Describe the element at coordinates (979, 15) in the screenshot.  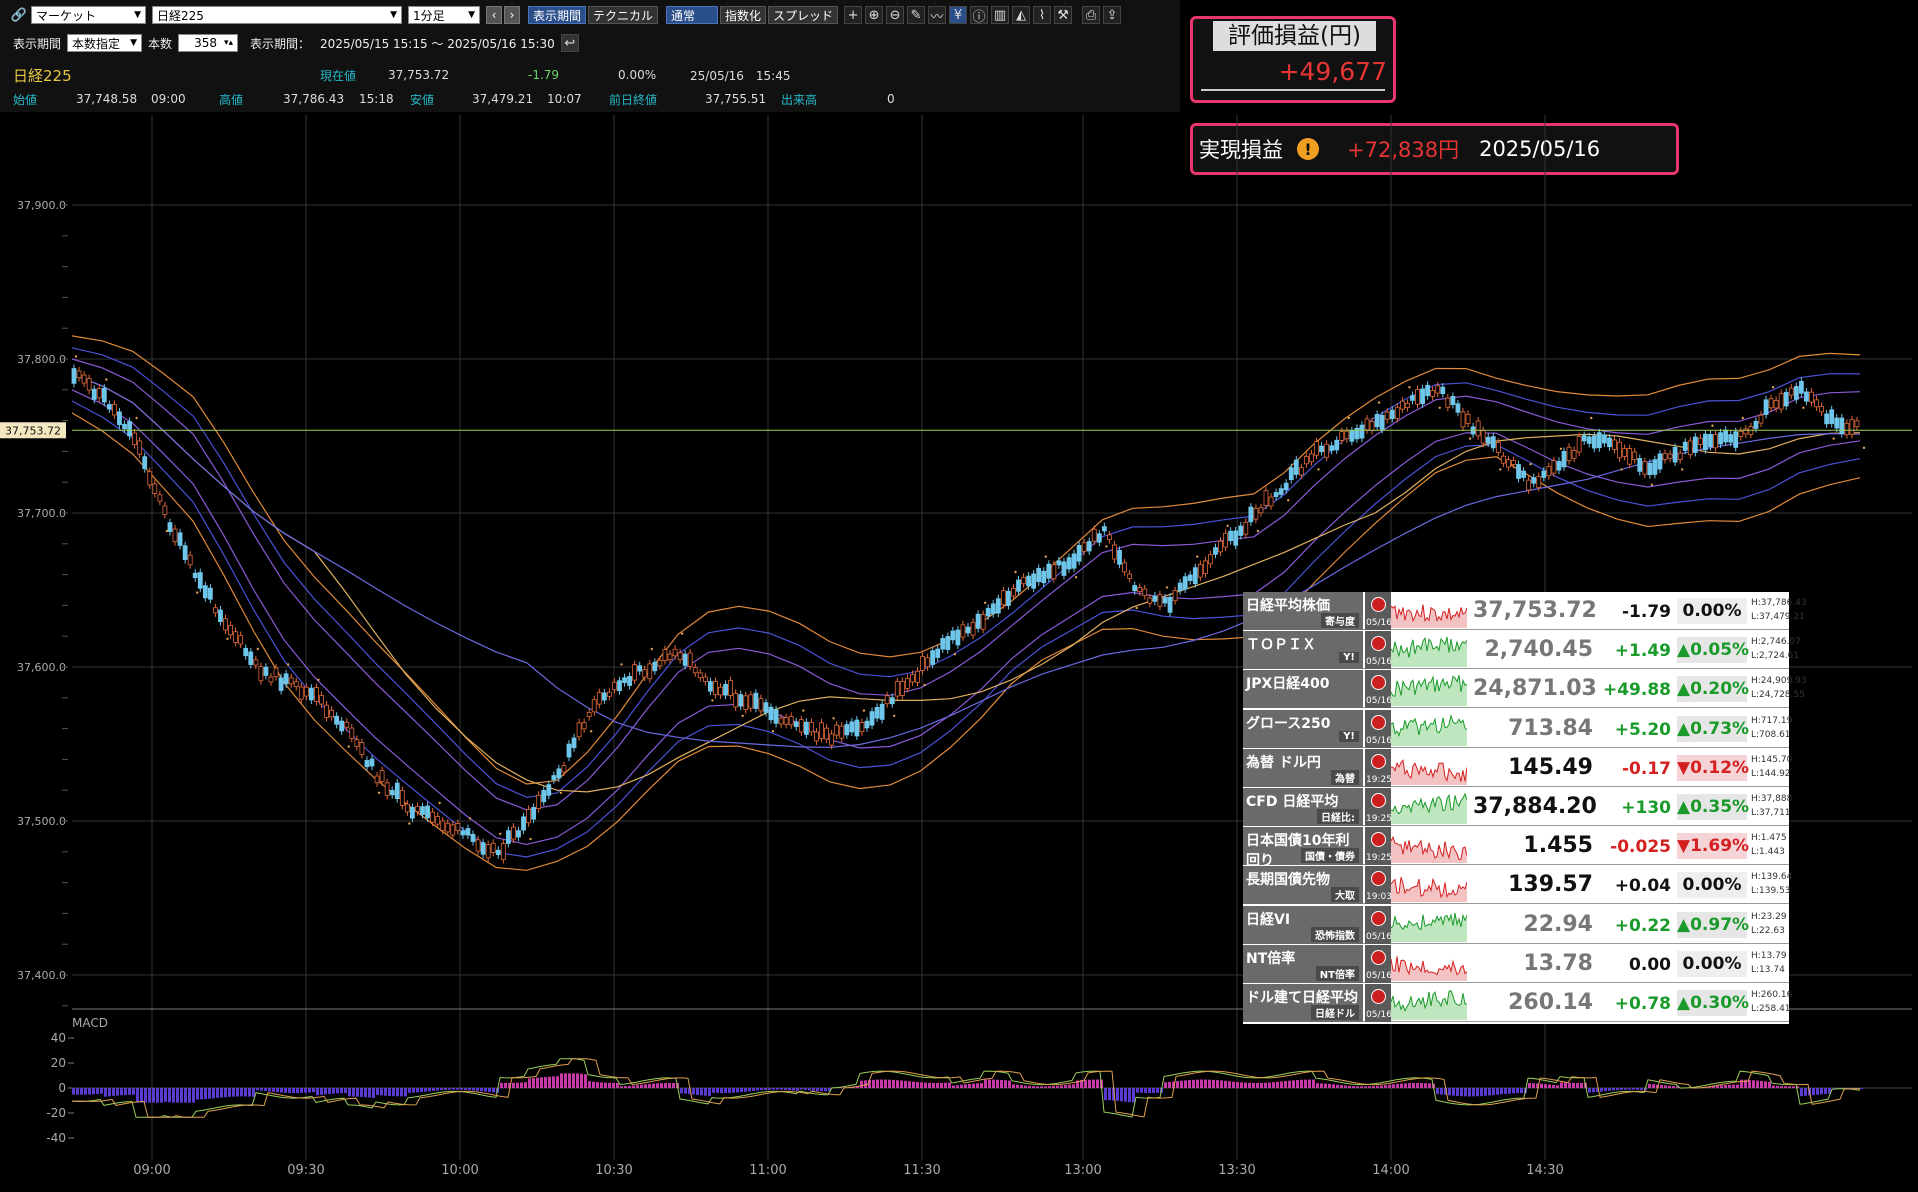
I see `info-icon: ⓘ` at that location.